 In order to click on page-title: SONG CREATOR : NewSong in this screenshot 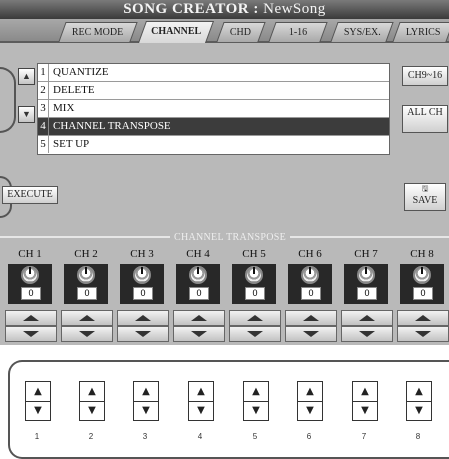, I will do `click(224, 9)`.